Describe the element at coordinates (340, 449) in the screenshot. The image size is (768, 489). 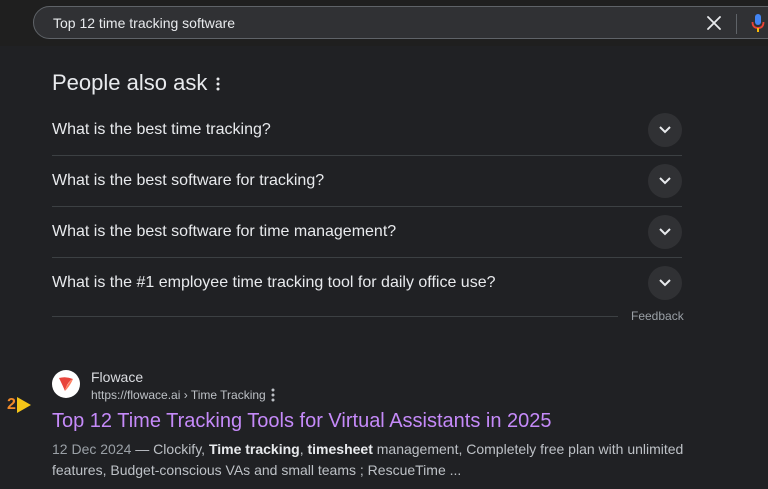
I see `snippet-highlight: timesheet` at that location.